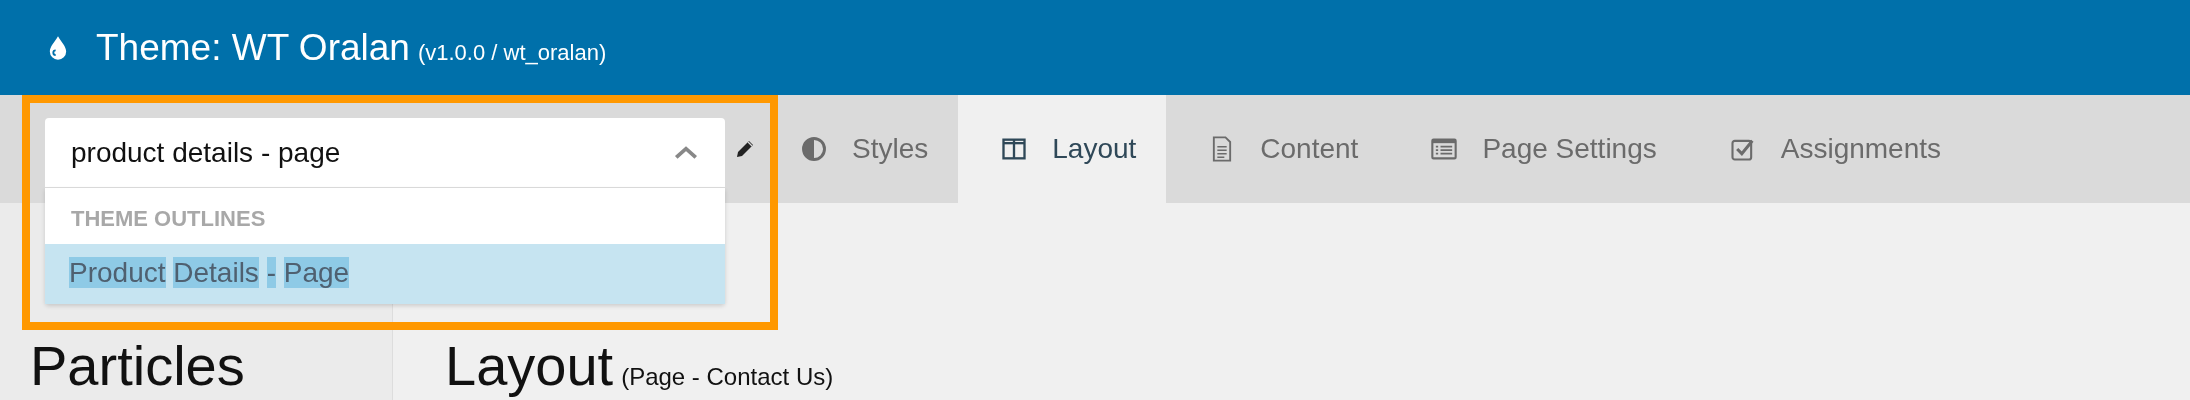  What do you see at coordinates (858, 149) in the screenshot?
I see `tab: Styles` at bounding box center [858, 149].